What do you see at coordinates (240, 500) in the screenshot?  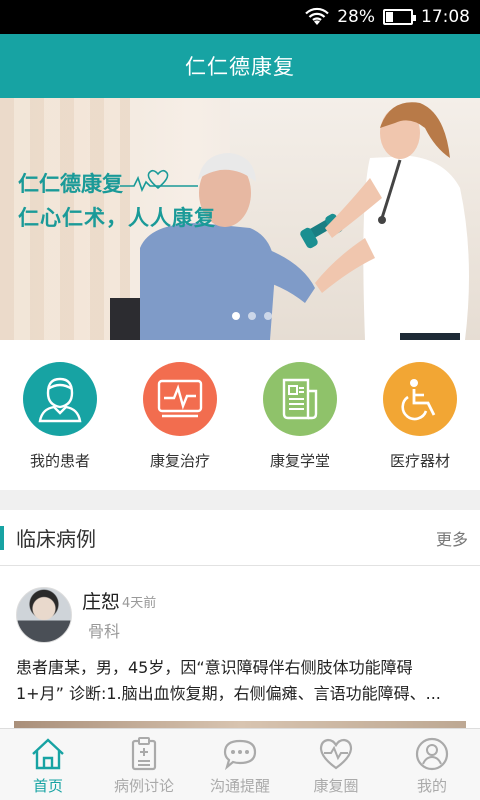 I see `section-divider` at bounding box center [240, 500].